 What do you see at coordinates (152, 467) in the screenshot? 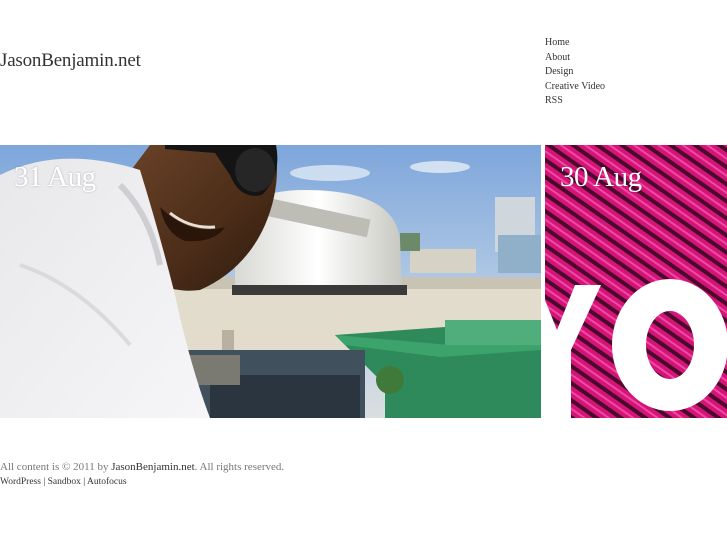
I see `footer-site-link: JasonBenjamin.net` at bounding box center [152, 467].